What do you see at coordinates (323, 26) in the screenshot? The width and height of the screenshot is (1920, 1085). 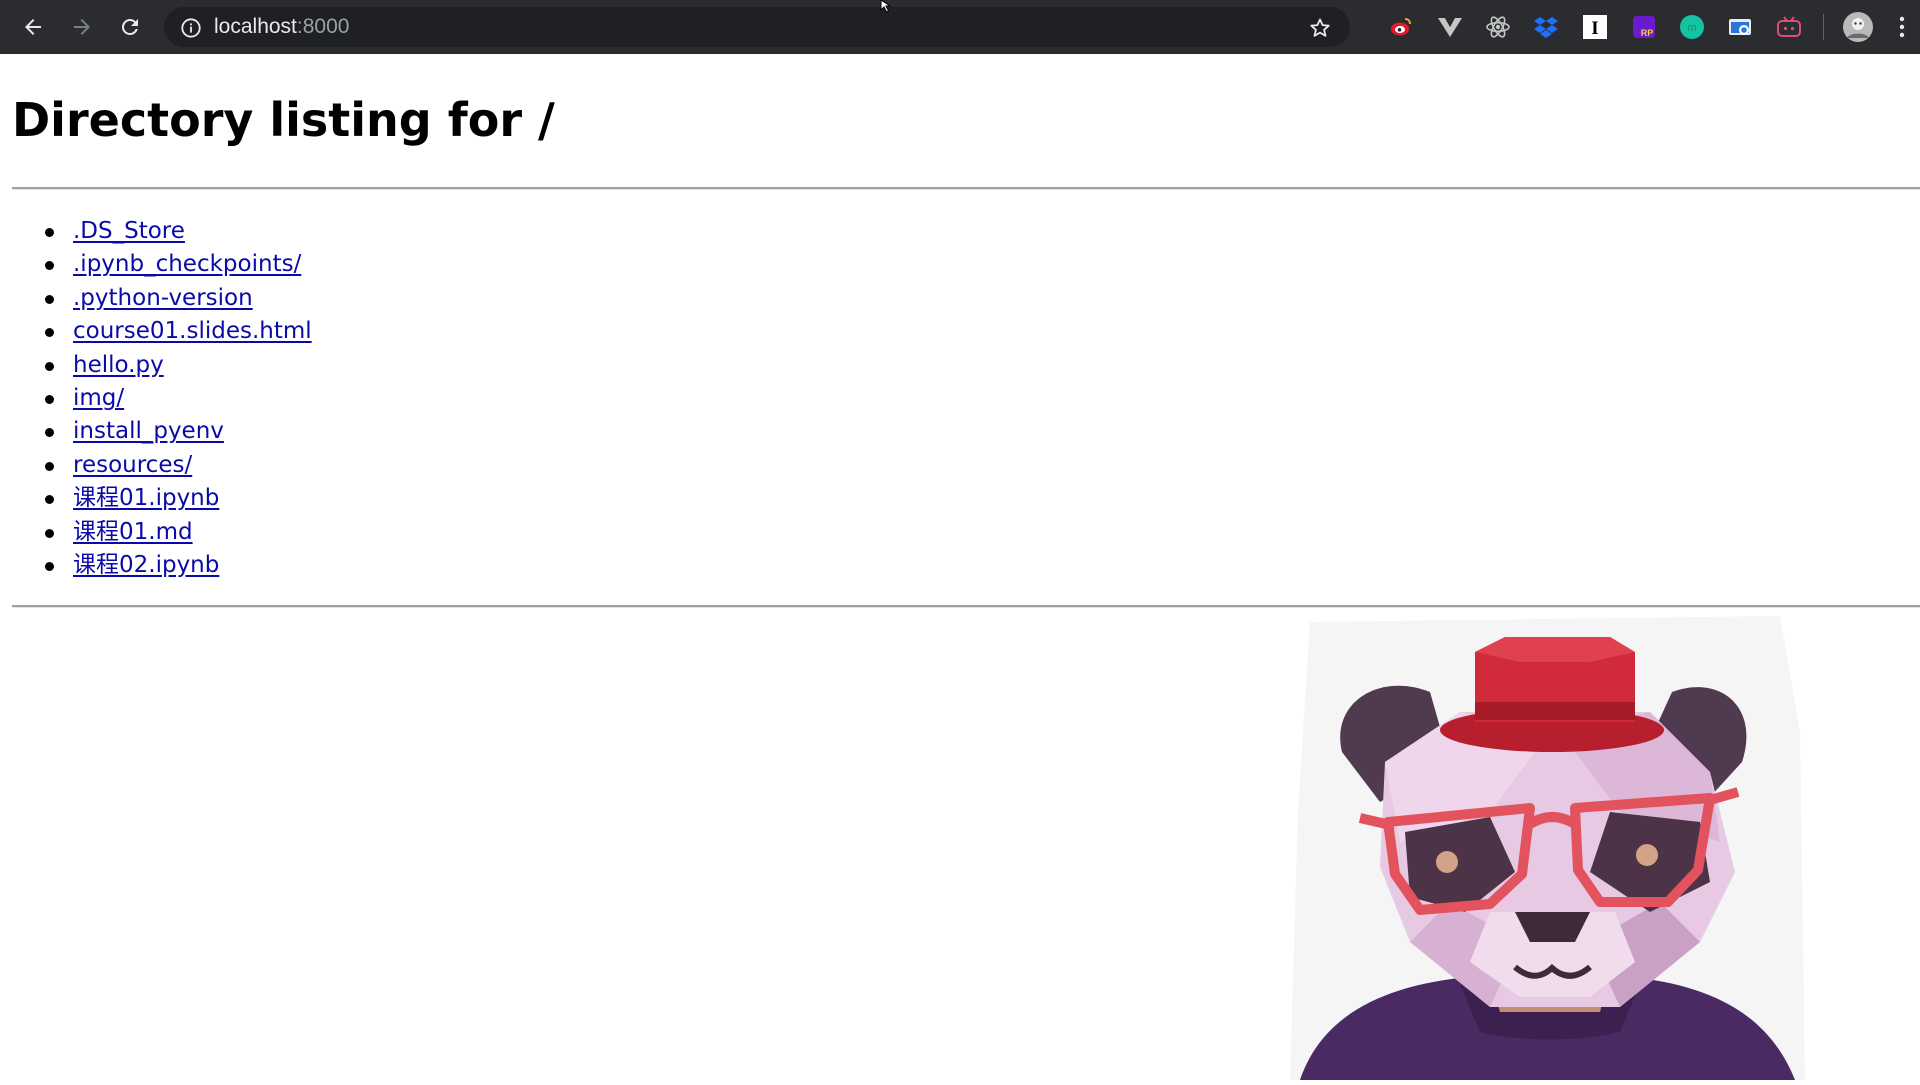 I see `url-port: :8000` at bounding box center [323, 26].